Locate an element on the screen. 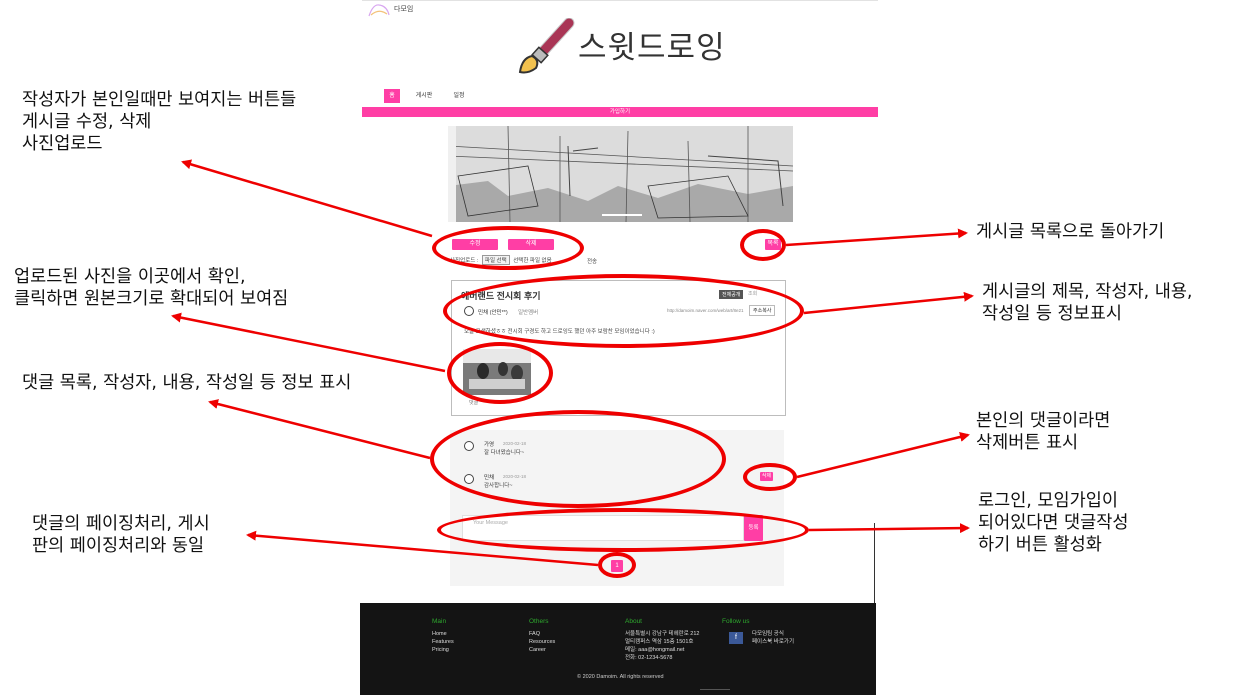 This screenshot has height=695, width=1237. join-button: 가입하기 is located at coordinates (620, 112).